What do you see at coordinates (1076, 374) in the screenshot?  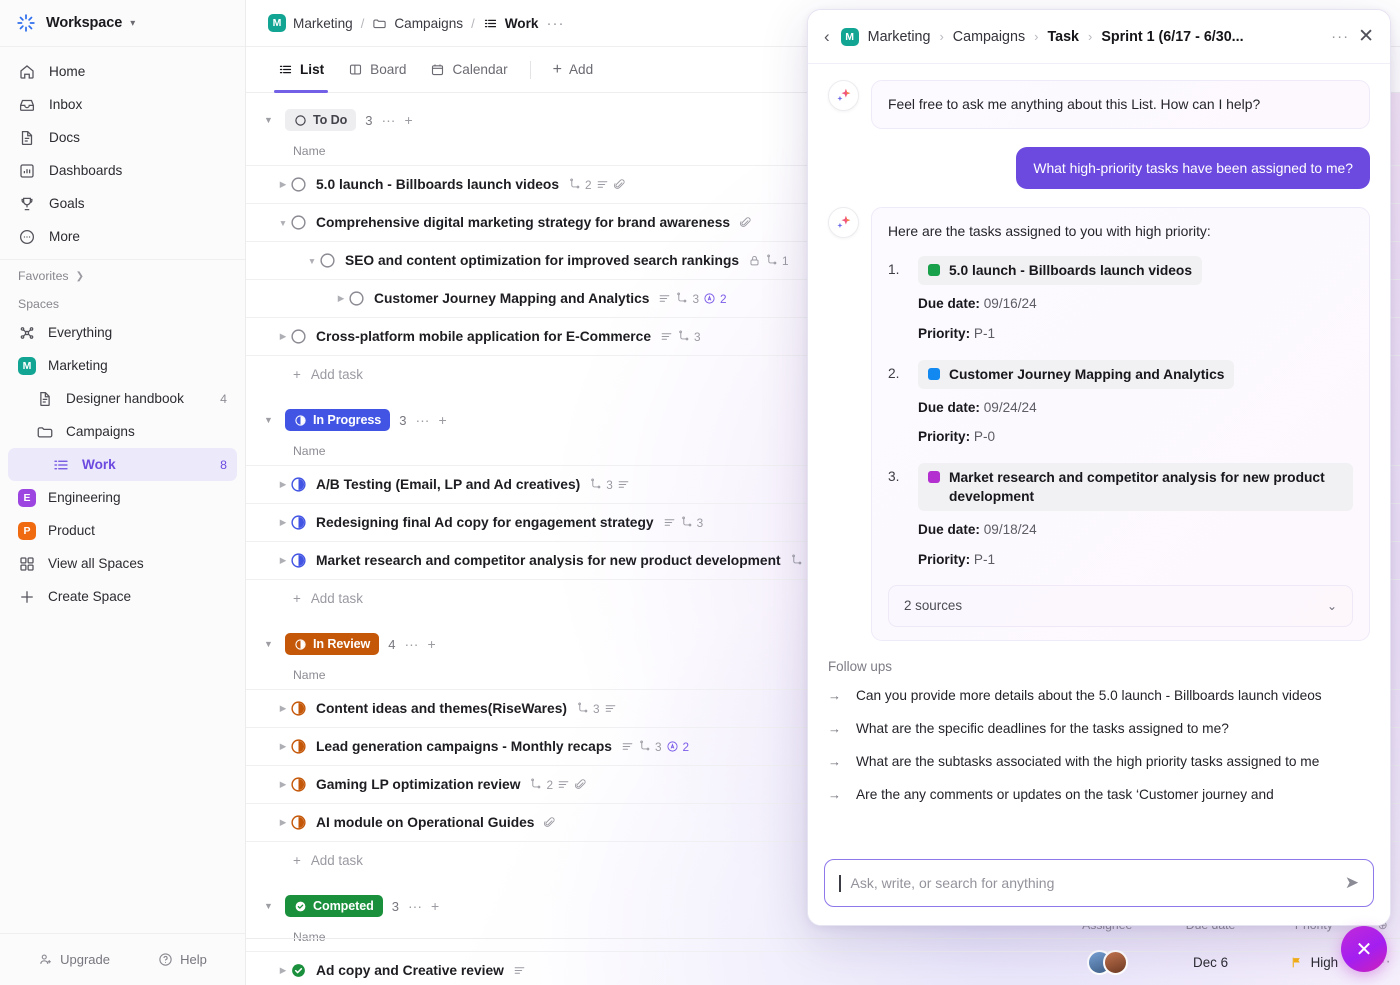 I see `task-chip: Customer Journey Mapping and Analytics` at bounding box center [1076, 374].